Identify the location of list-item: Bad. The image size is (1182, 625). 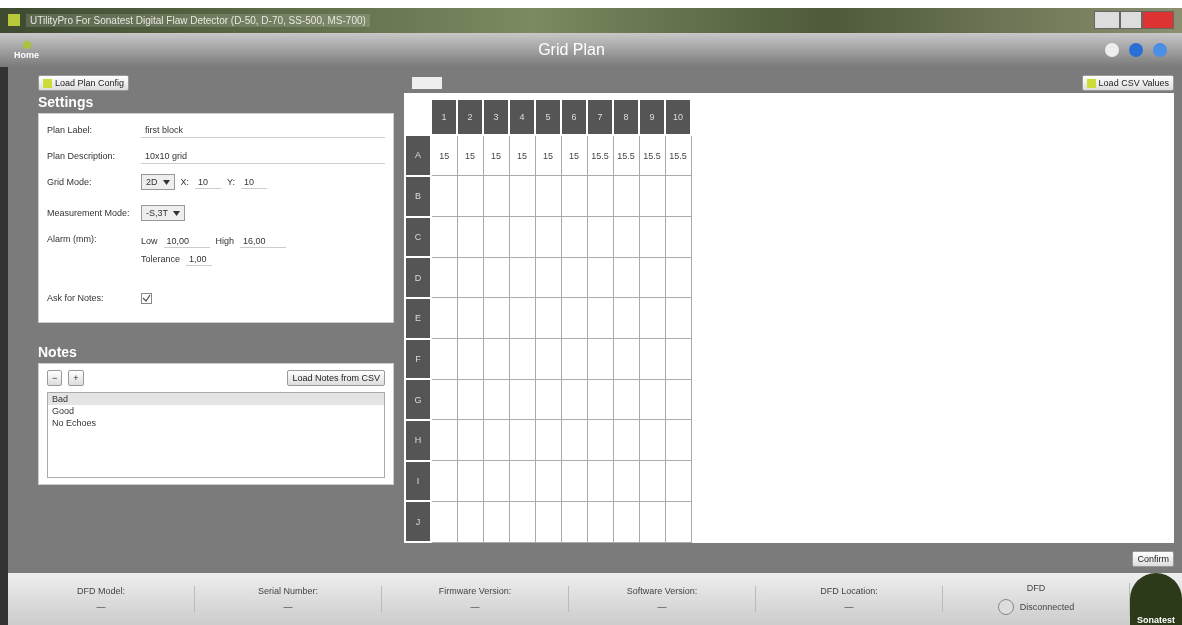
(216, 399).